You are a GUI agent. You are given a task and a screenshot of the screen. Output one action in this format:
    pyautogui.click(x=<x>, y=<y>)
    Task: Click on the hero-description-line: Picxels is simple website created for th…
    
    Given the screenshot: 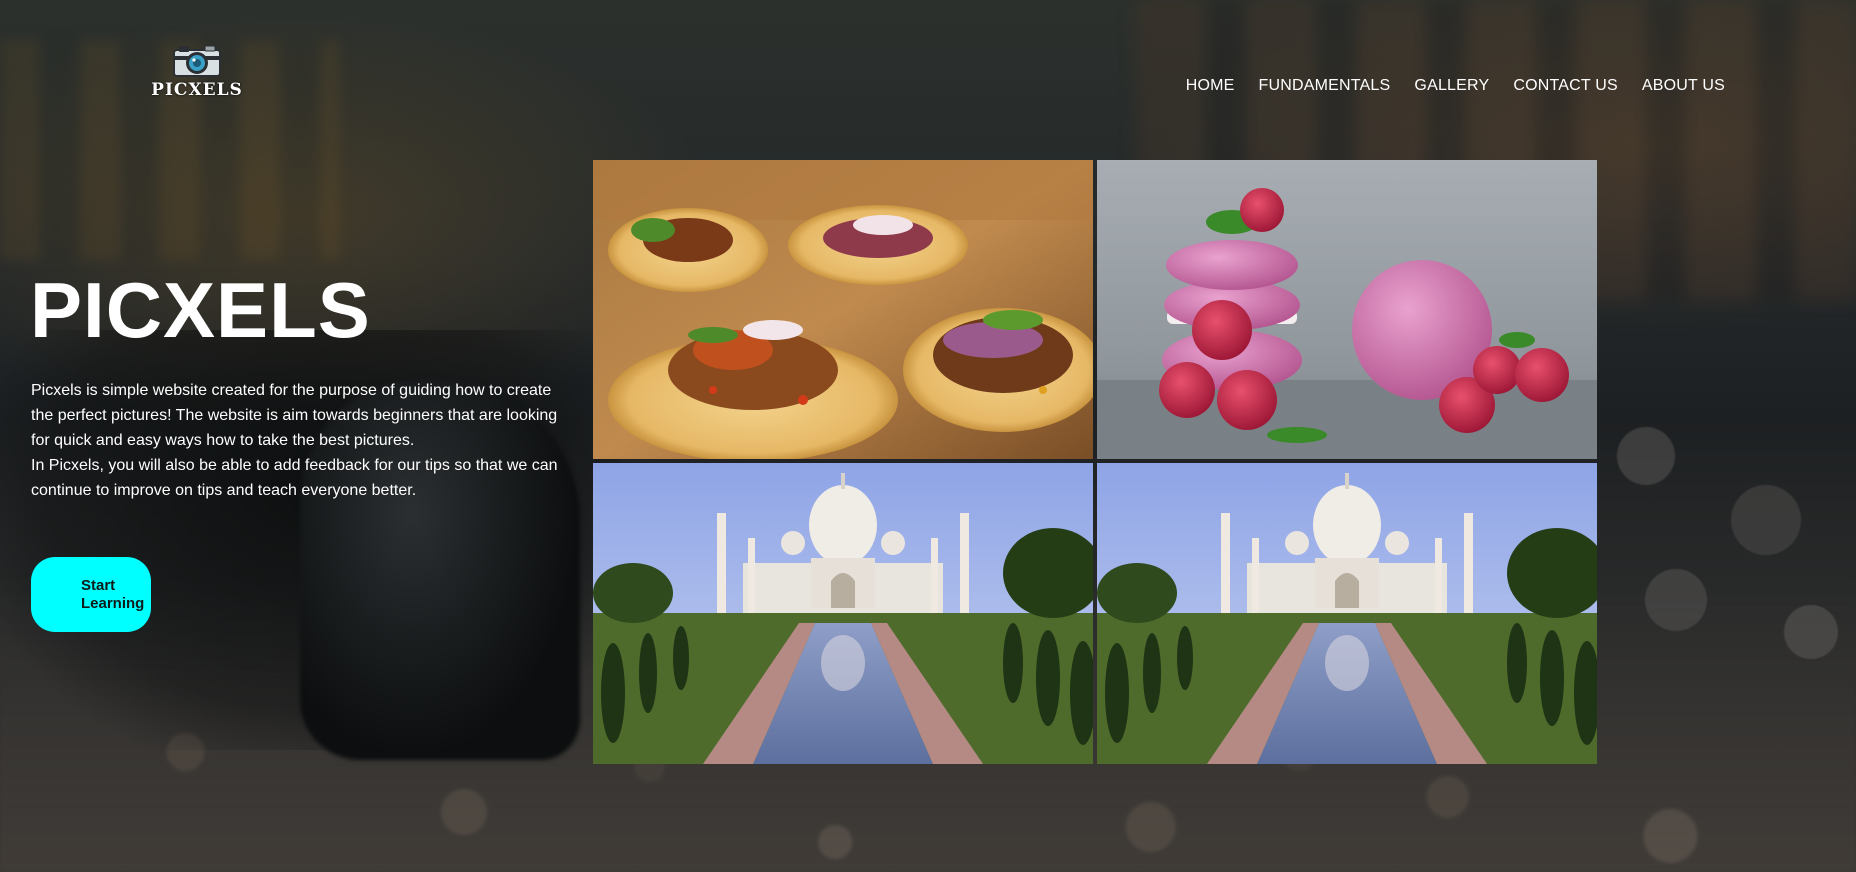 What is the action you would take?
    pyautogui.click(x=294, y=415)
    